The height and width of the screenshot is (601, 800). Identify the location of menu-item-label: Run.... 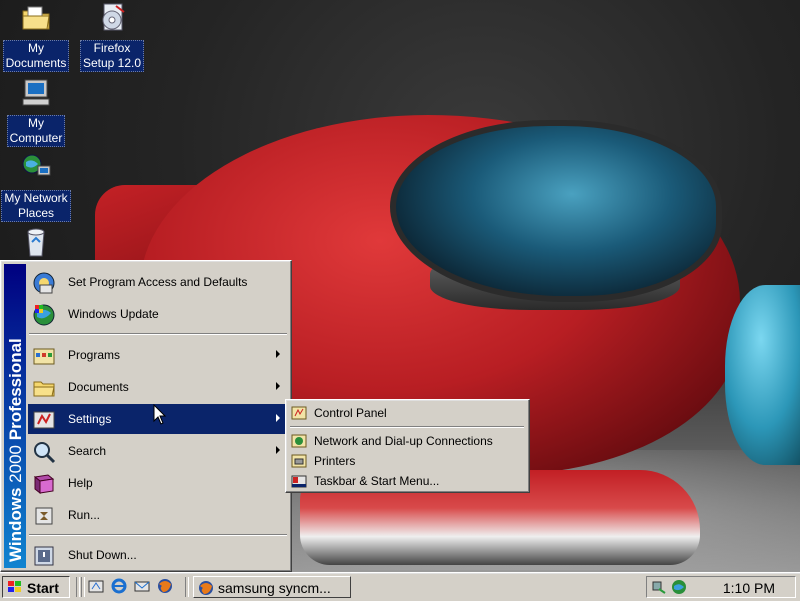
(84, 515).